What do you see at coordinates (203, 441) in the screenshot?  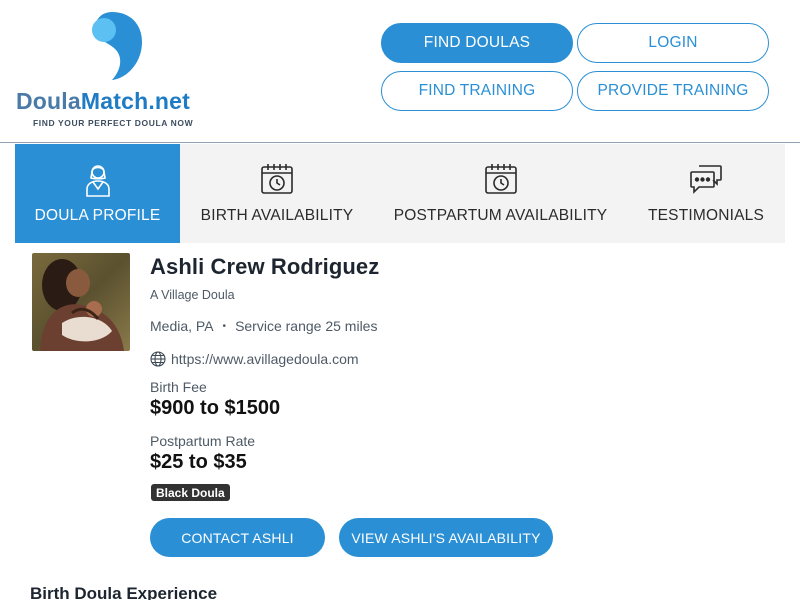 I see `postpartum-rate-label: Postpartum Rate` at bounding box center [203, 441].